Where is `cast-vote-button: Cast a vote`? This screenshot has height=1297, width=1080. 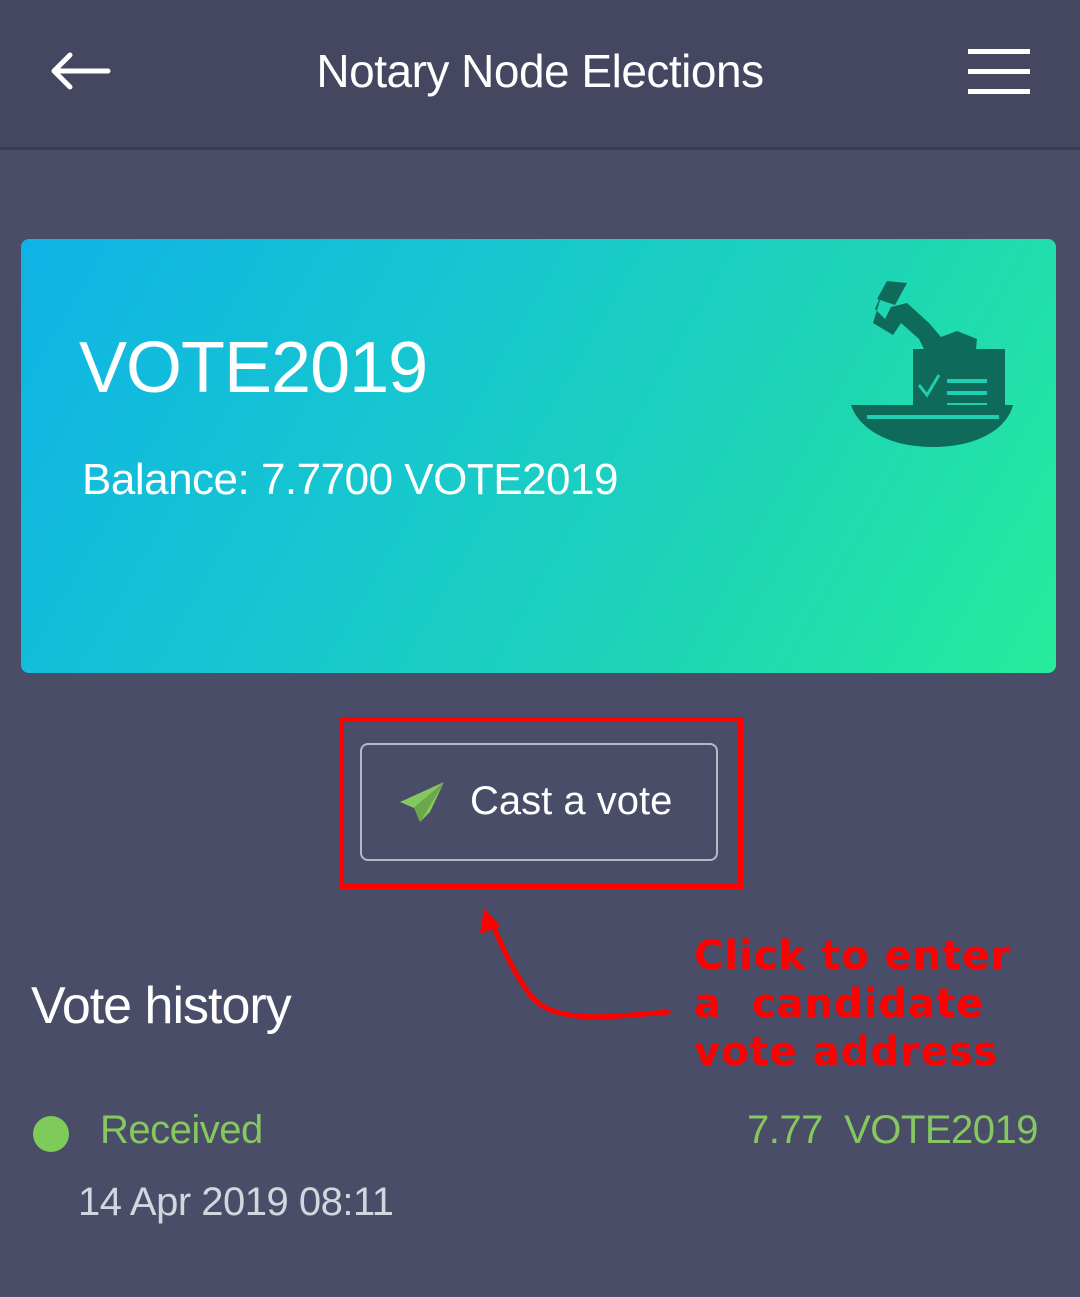 cast-vote-button: Cast a vote is located at coordinates (539, 802).